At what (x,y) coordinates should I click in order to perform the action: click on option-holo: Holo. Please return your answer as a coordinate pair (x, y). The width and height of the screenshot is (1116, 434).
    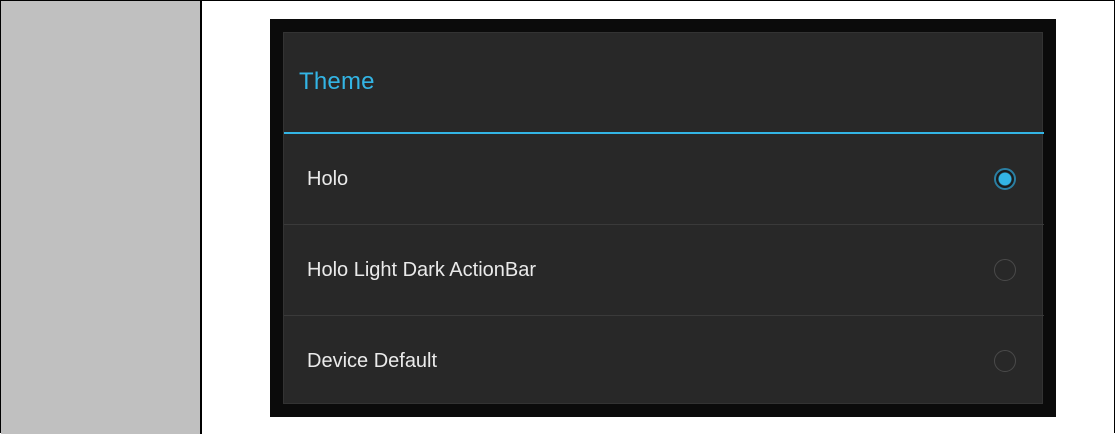
    Looking at the image, I should click on (664, 179).